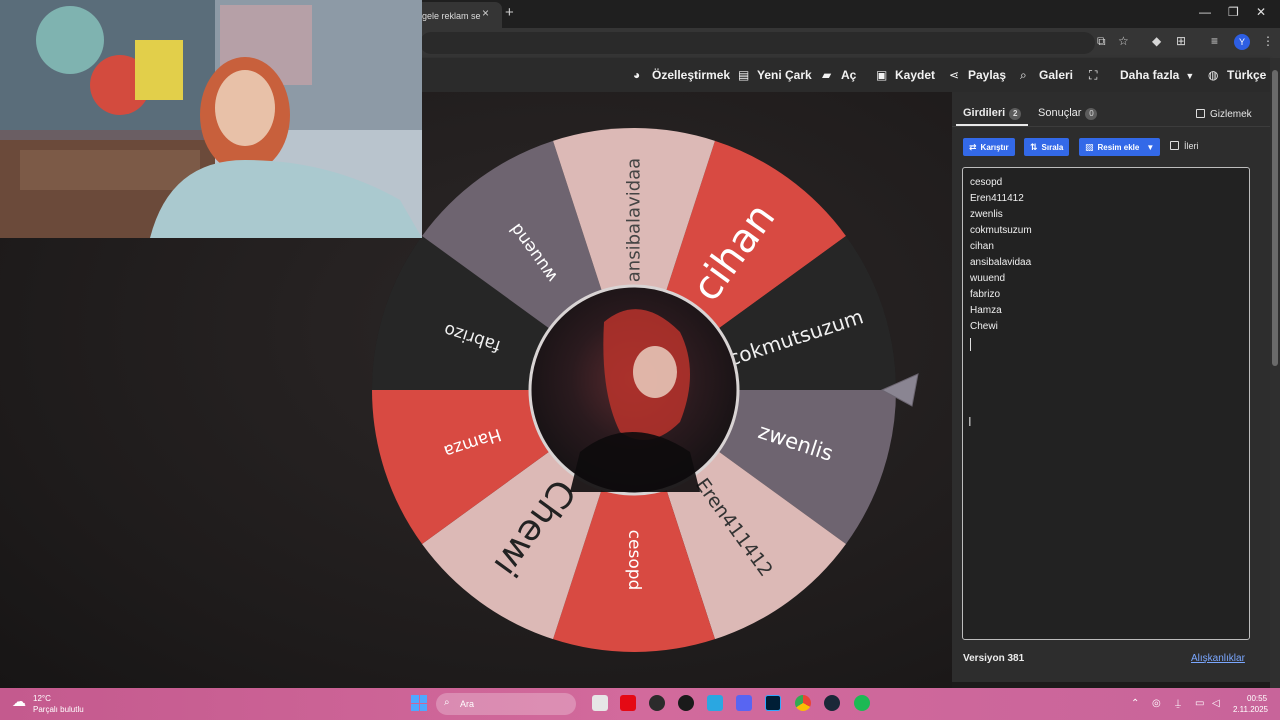 The width and height of the screenshot is (1280, 720). I want to click on fullscreen-button: ⛶, so click(1098, 75).